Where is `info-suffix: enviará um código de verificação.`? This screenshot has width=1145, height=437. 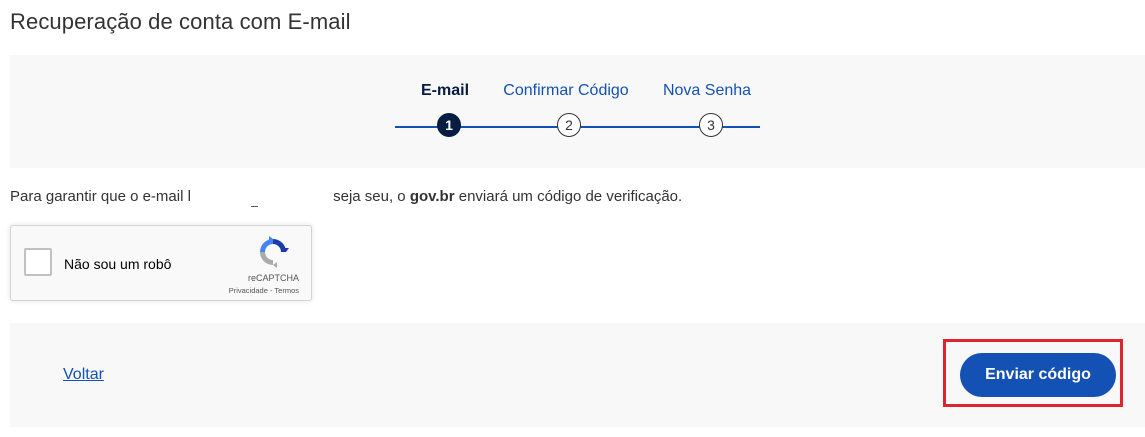
info-suffix: enviará um código de verificação. is located at coordinates (568, 196).